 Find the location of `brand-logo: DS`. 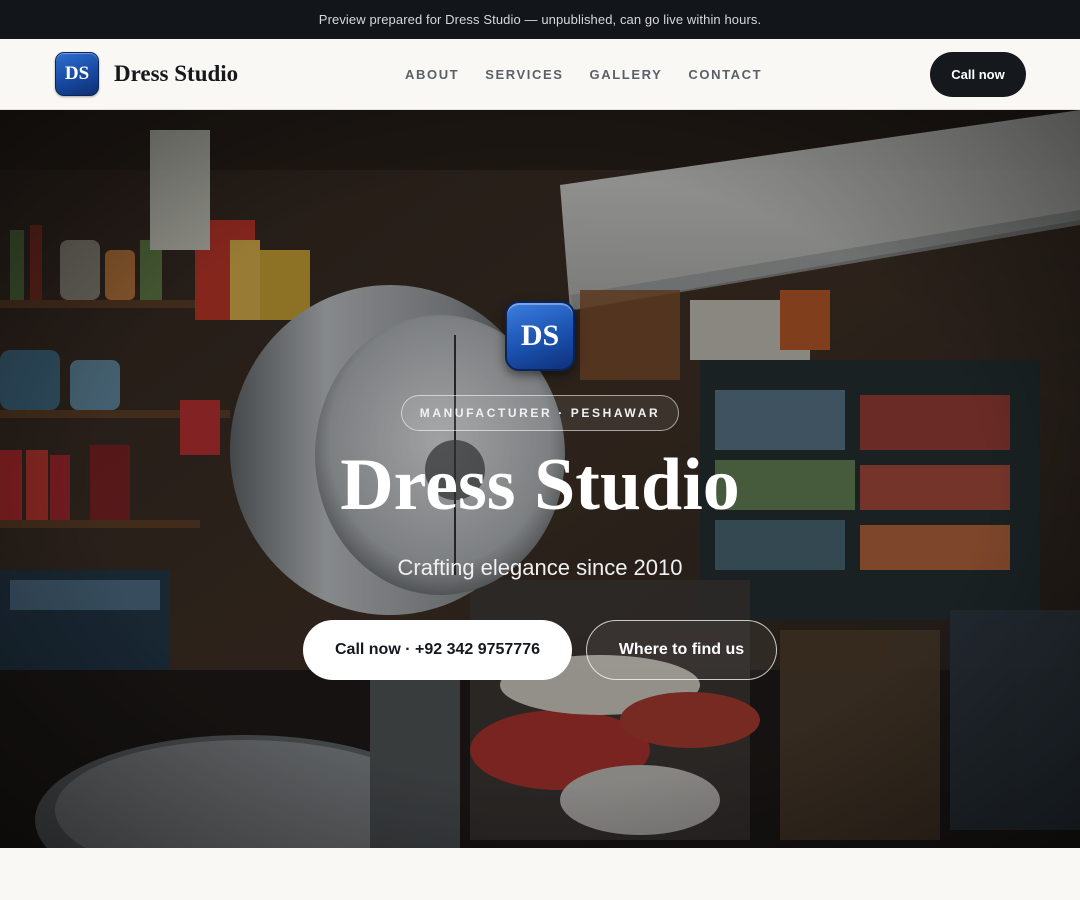

brand-logo: DS is located at coordinates (77, 74).